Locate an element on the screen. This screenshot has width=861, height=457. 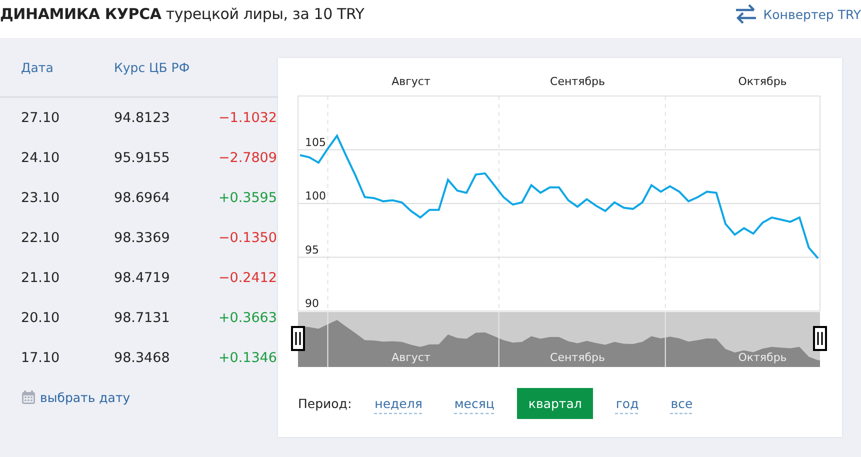
month-label: Август is located at coordinates (411, 81).